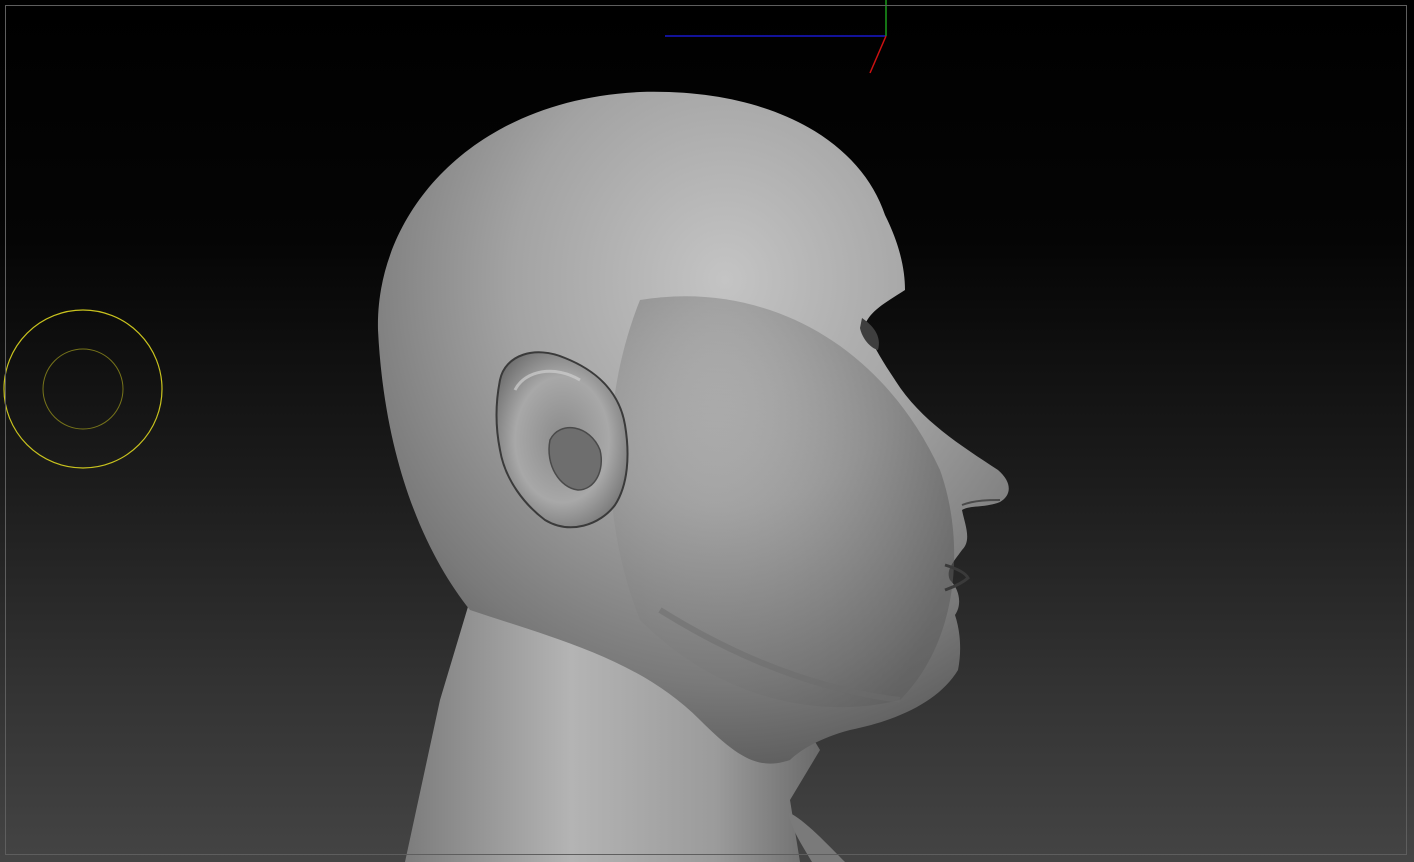 The width and height of the screenshot is (1414, 862). What do you see at coordinates (878, 54) in the screenshot?
I see `x-axis-line` at bounding box center [878, 54].